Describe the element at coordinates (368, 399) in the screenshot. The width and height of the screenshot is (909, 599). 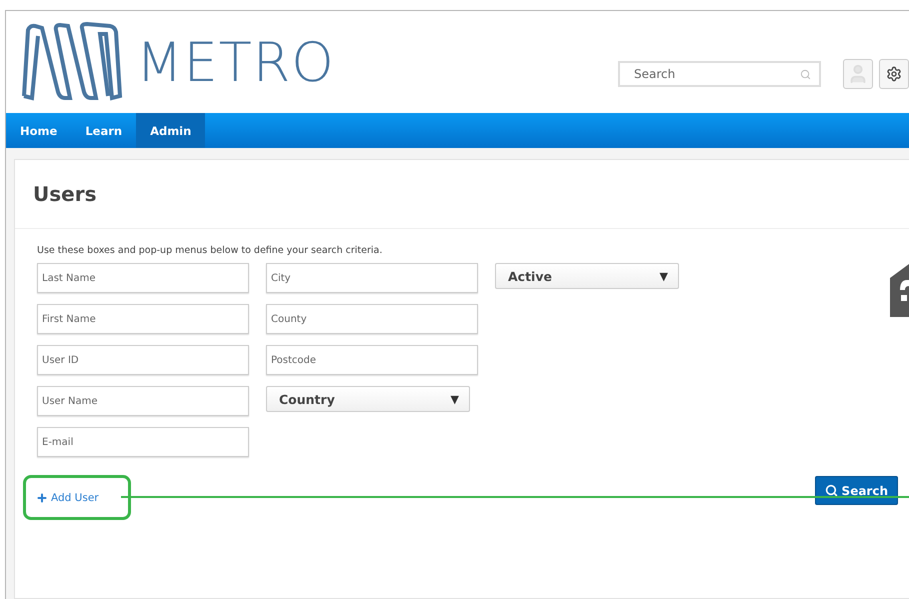
I see `country-dropdown: Country ▼` at that location.